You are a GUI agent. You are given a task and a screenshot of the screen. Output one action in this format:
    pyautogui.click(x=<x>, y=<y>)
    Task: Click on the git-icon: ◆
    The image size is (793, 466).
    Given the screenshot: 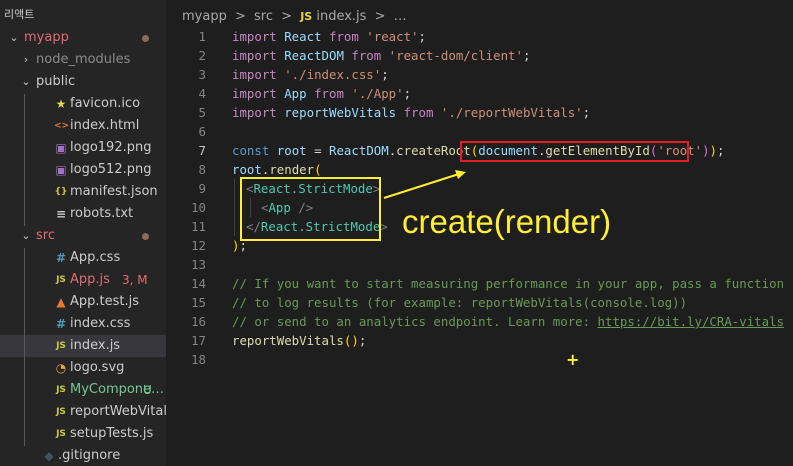 What is the action you would take?
    pyautogui.click(x=49, y=456)
    